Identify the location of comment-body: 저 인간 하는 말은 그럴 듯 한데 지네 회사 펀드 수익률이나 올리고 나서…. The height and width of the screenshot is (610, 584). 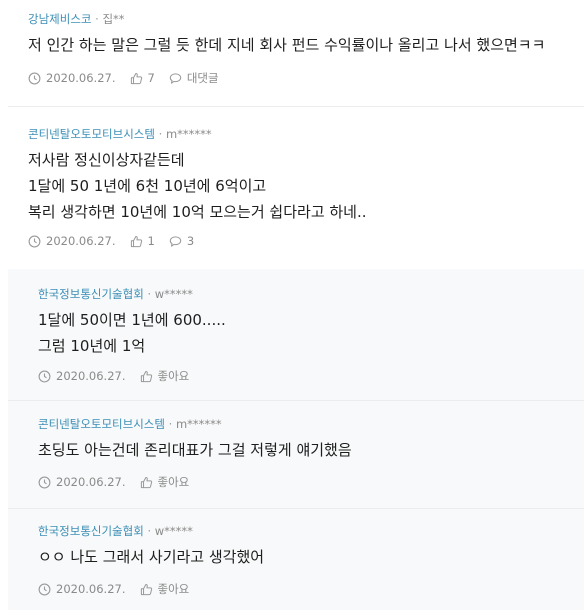
(286, 45).